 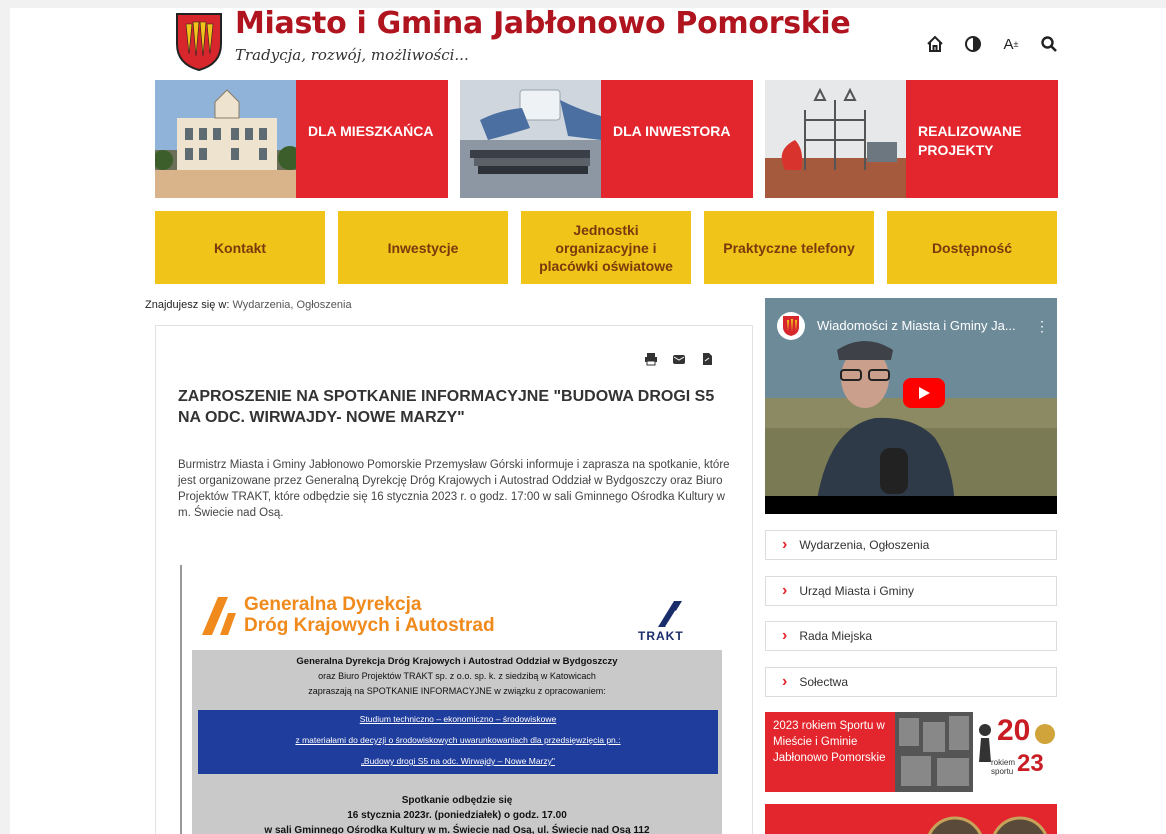 What do you see at coordinates (651, 359) in the screenshot?
I see `print-icon` at bounding box center [651, 359].